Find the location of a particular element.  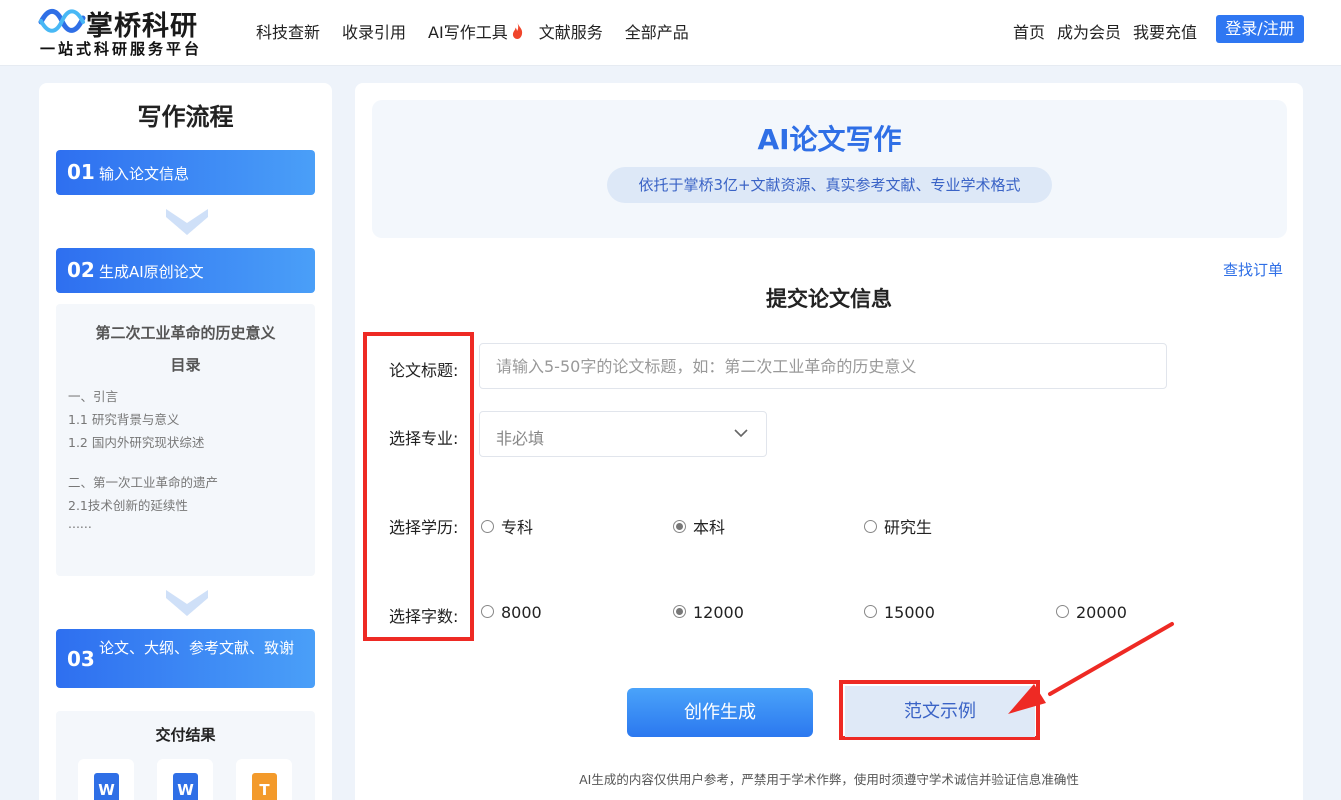

intro-banner: AI论文写作 依托于掌桥3亿+文献资源、真实参考文献、专业学术格式 is located at coordinates (829, 169).